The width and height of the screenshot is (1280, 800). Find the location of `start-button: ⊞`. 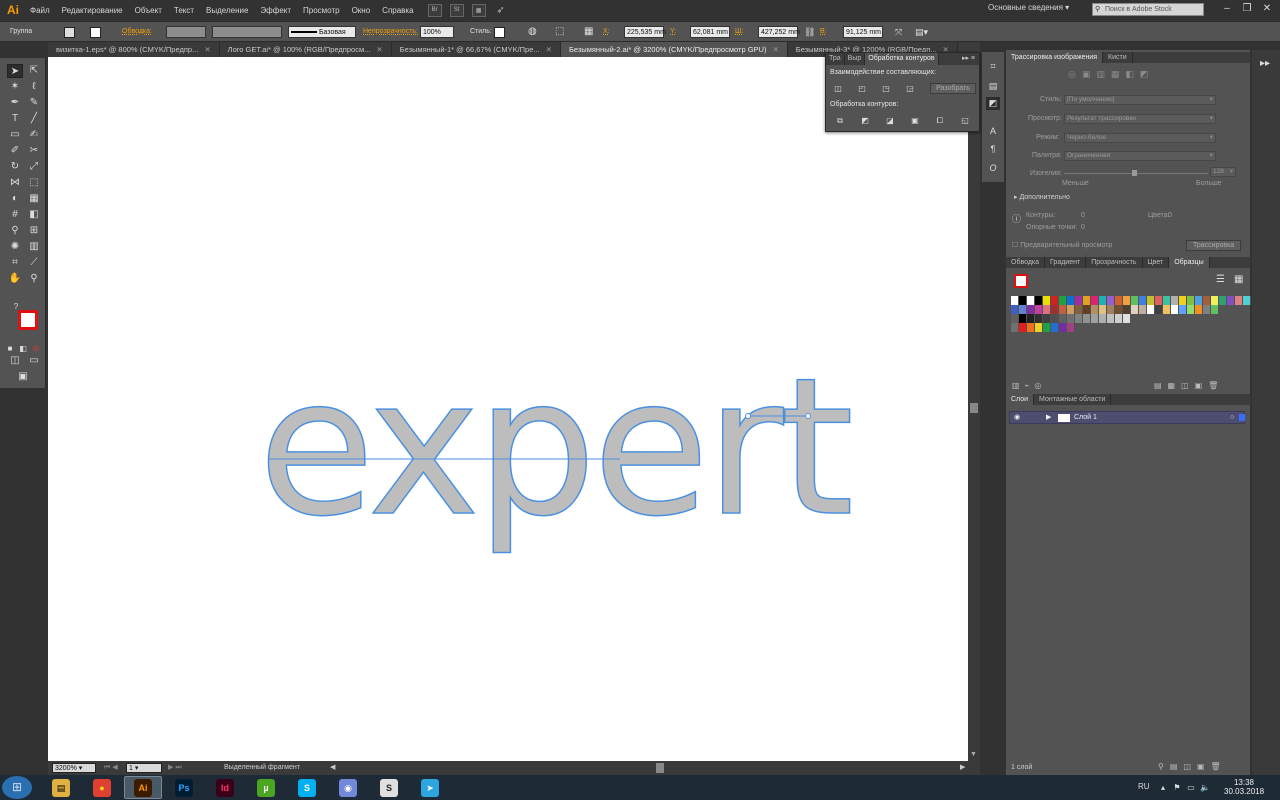

start-button: ⊞ is located at coordinates (17, 787).